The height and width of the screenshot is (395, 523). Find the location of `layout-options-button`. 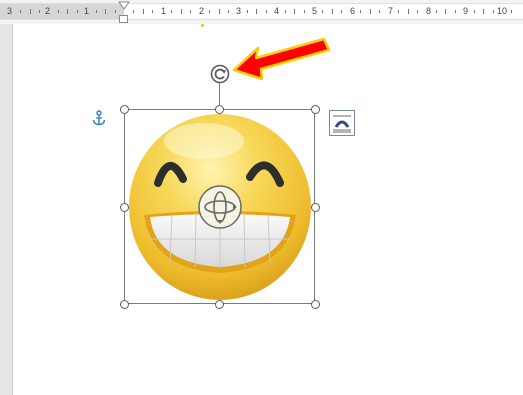

layout-options-button is located at coordinates (342, 123).